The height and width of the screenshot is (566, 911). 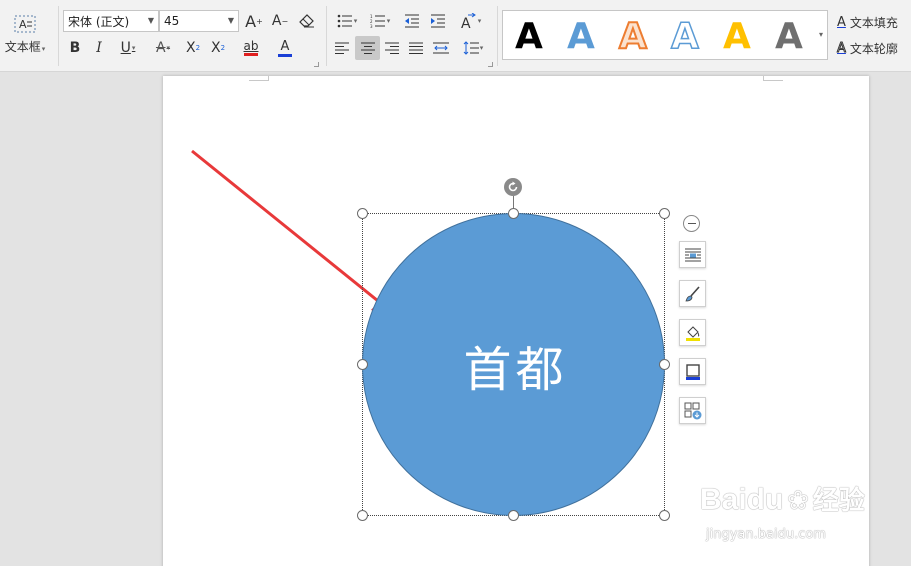 I want to click on rotate-handle-icon, so click(x=513, y=187).